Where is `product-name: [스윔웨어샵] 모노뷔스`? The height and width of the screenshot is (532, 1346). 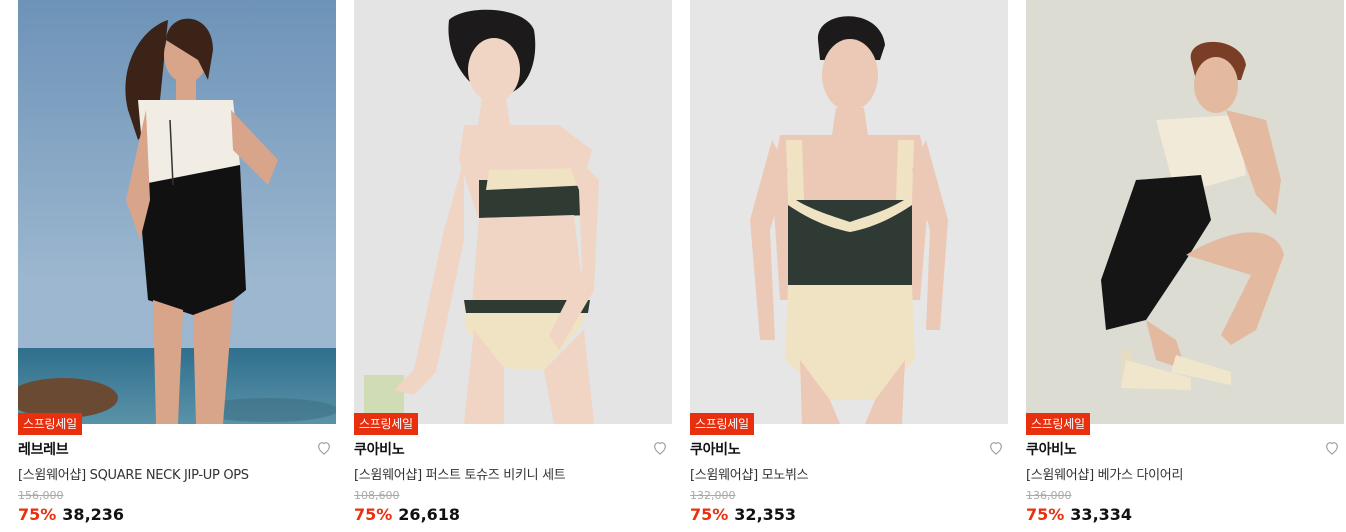 product-name: [스윔웨어샵] 모노뷔스 is located at coordinates (840, 473).